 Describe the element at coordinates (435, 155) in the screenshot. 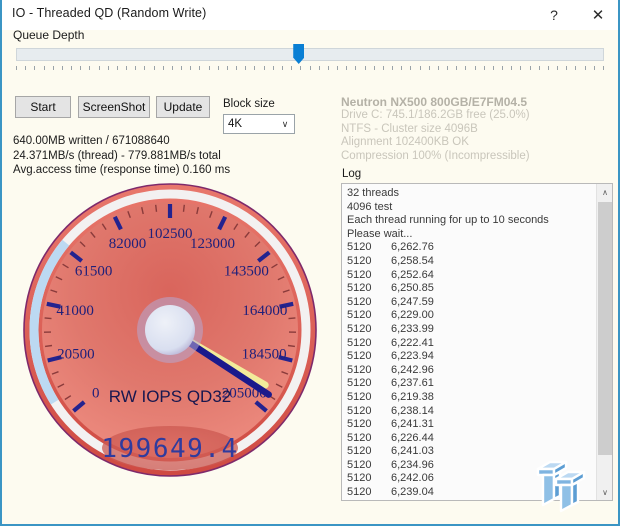

I see `drive-compression: Compression 100% (Incompressible)` at that location.